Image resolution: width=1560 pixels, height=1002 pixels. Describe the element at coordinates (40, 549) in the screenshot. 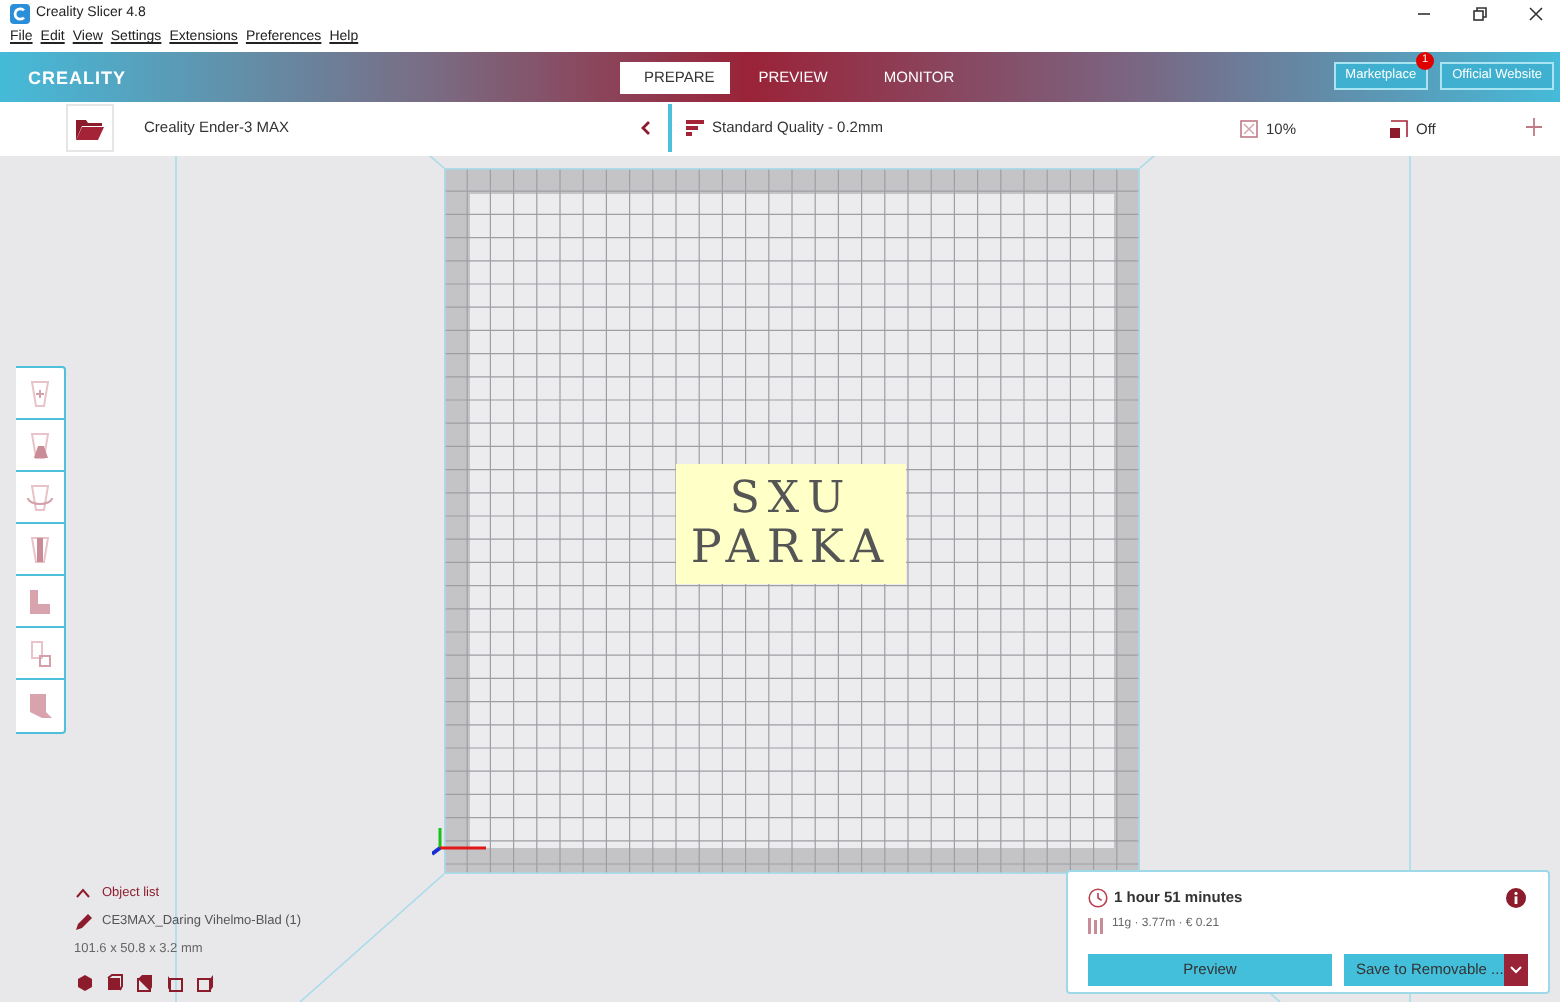

I see `mirror-icon` at that location.